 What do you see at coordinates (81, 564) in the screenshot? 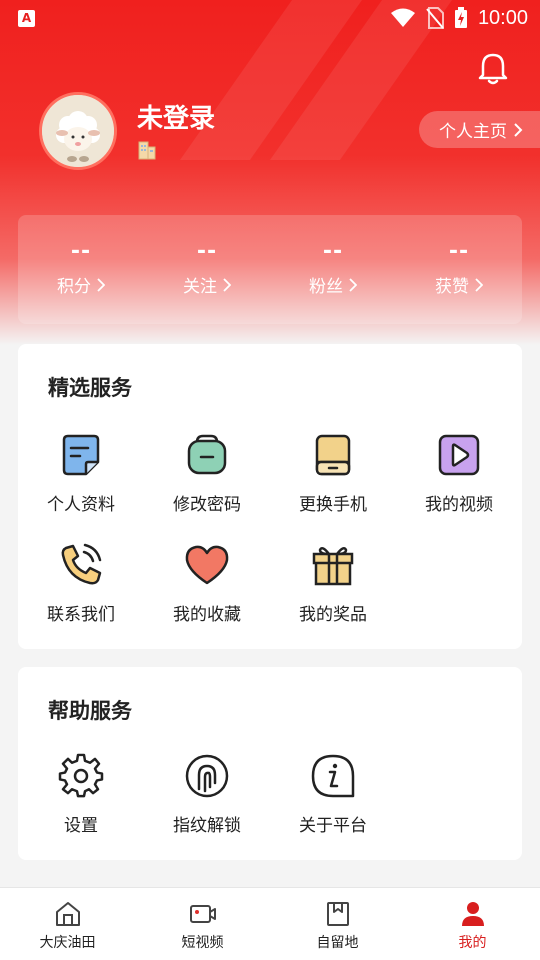
I see `call-icon` at bounding box center [81, 564].